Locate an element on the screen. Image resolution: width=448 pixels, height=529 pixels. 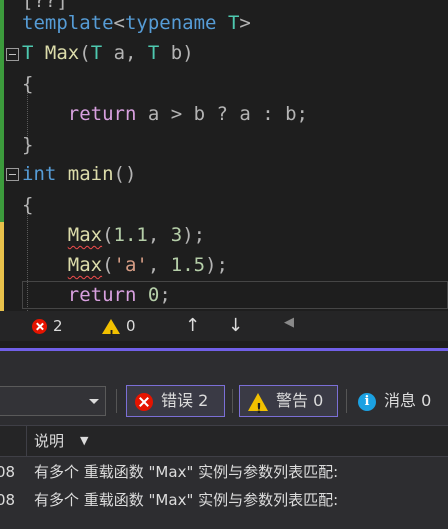
code-token: main is located at coordinates (90, 174).